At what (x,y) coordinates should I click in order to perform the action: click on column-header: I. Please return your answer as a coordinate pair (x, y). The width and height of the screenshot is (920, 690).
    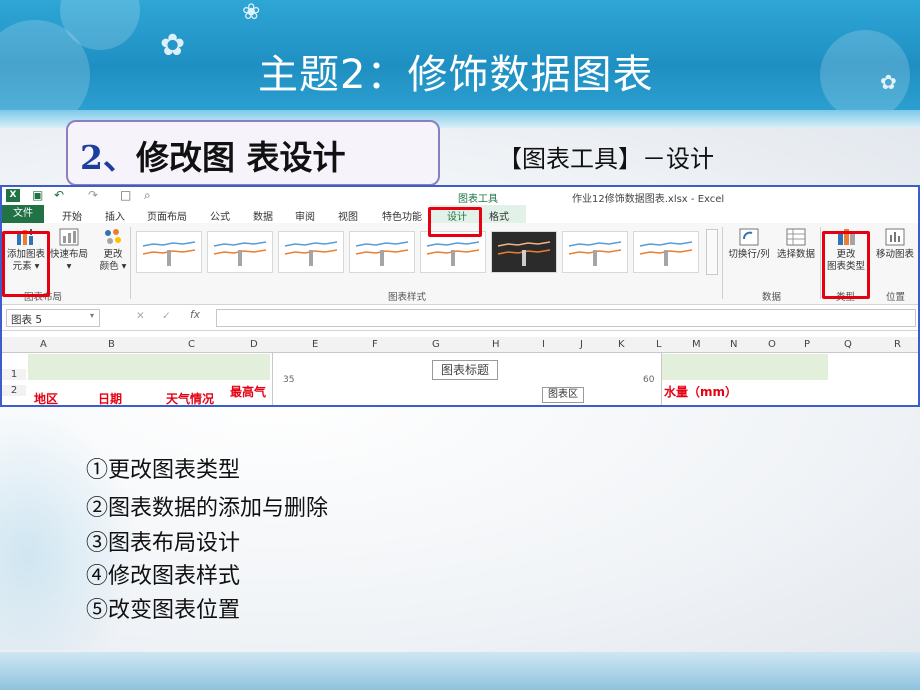
    Looking at the image, I should click on (543, 344).